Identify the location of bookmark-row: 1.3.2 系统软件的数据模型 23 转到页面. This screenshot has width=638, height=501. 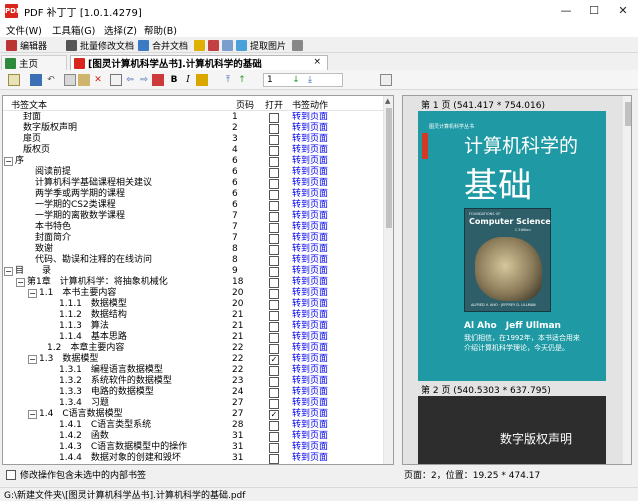
(193, 381).